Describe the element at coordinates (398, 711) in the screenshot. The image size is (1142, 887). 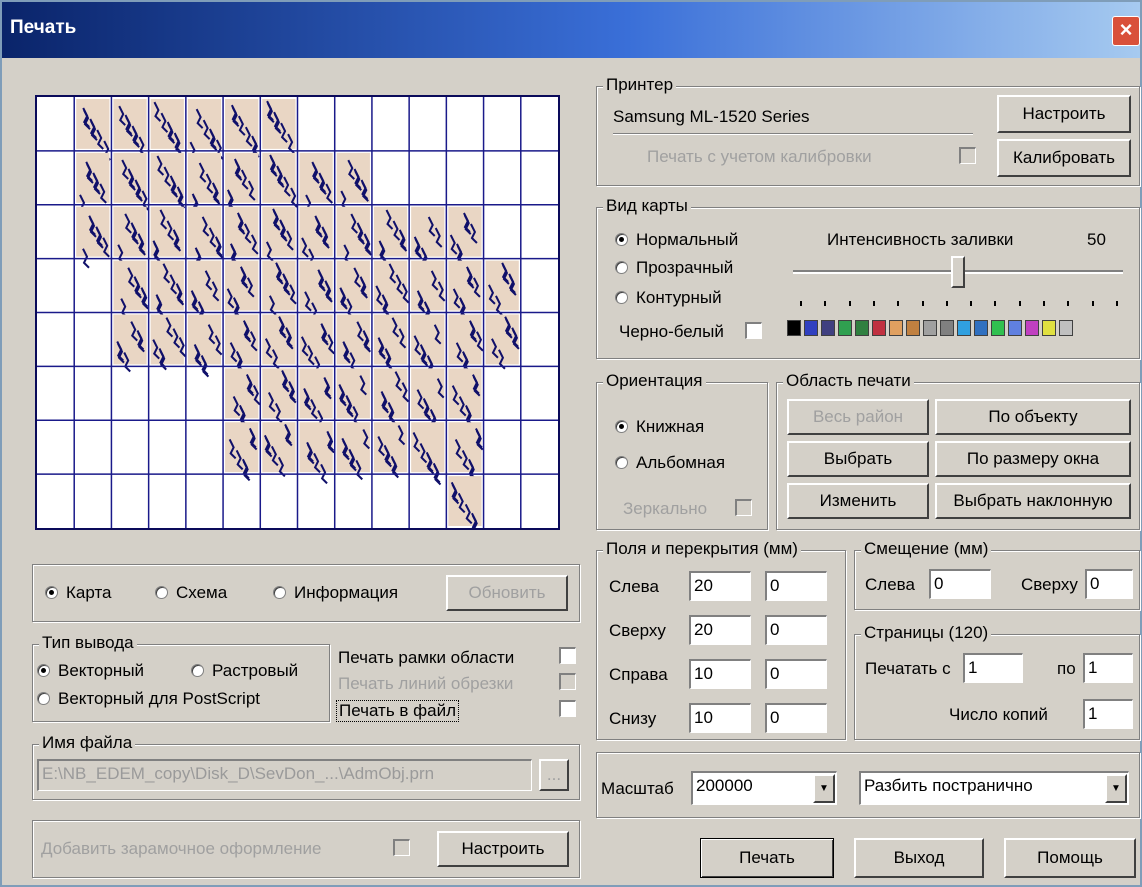
I see `print-to-file-label: Печать в файл` at that location.